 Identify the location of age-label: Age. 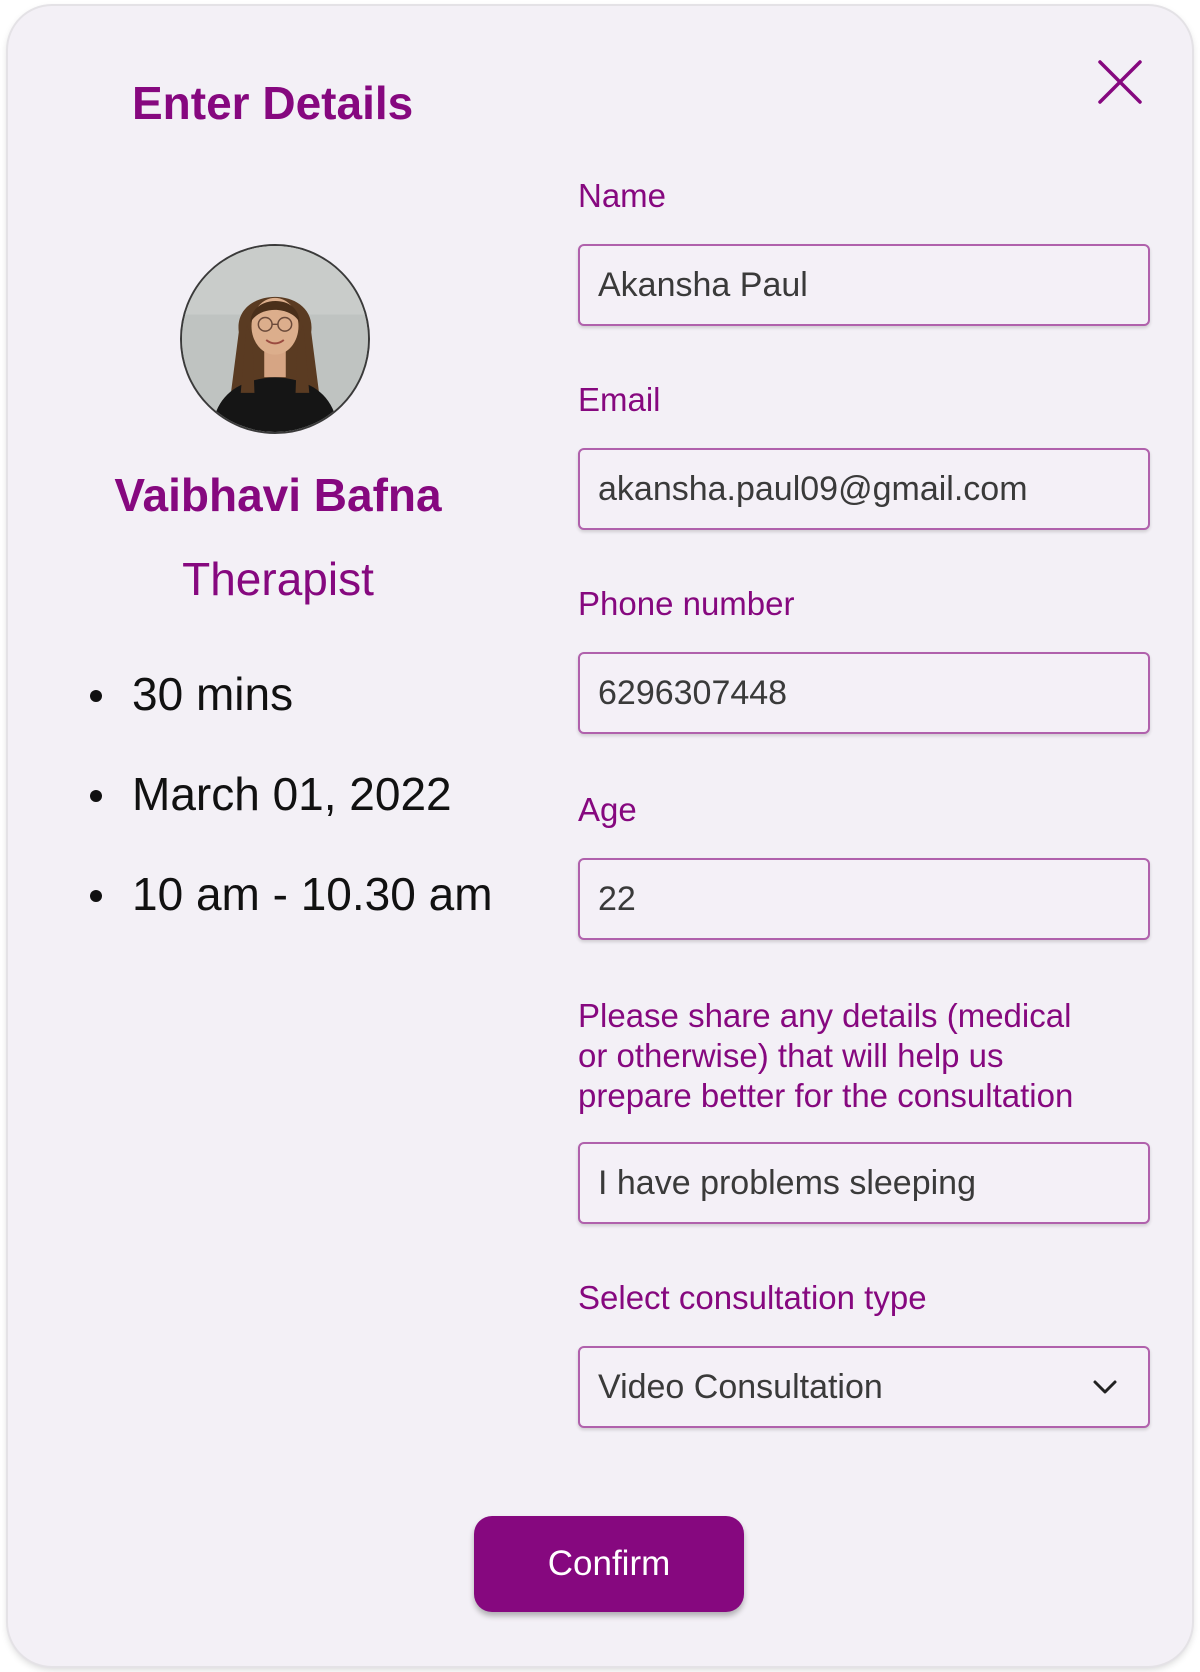
(607, 809).